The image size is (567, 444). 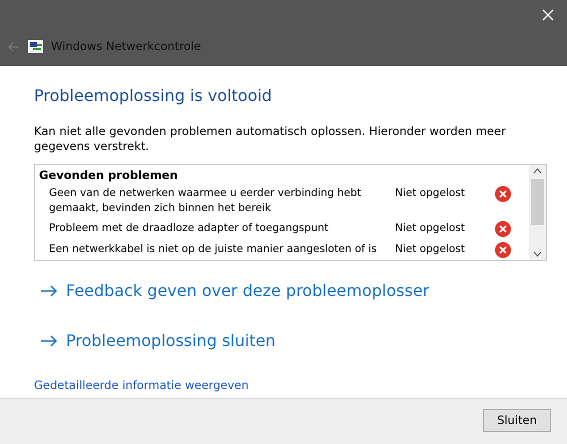 What do you see at coordinates (158, 341) in the screenshot?
I see `action-link: Probleemoplossing sluiten` at bounding box center [158, 341].